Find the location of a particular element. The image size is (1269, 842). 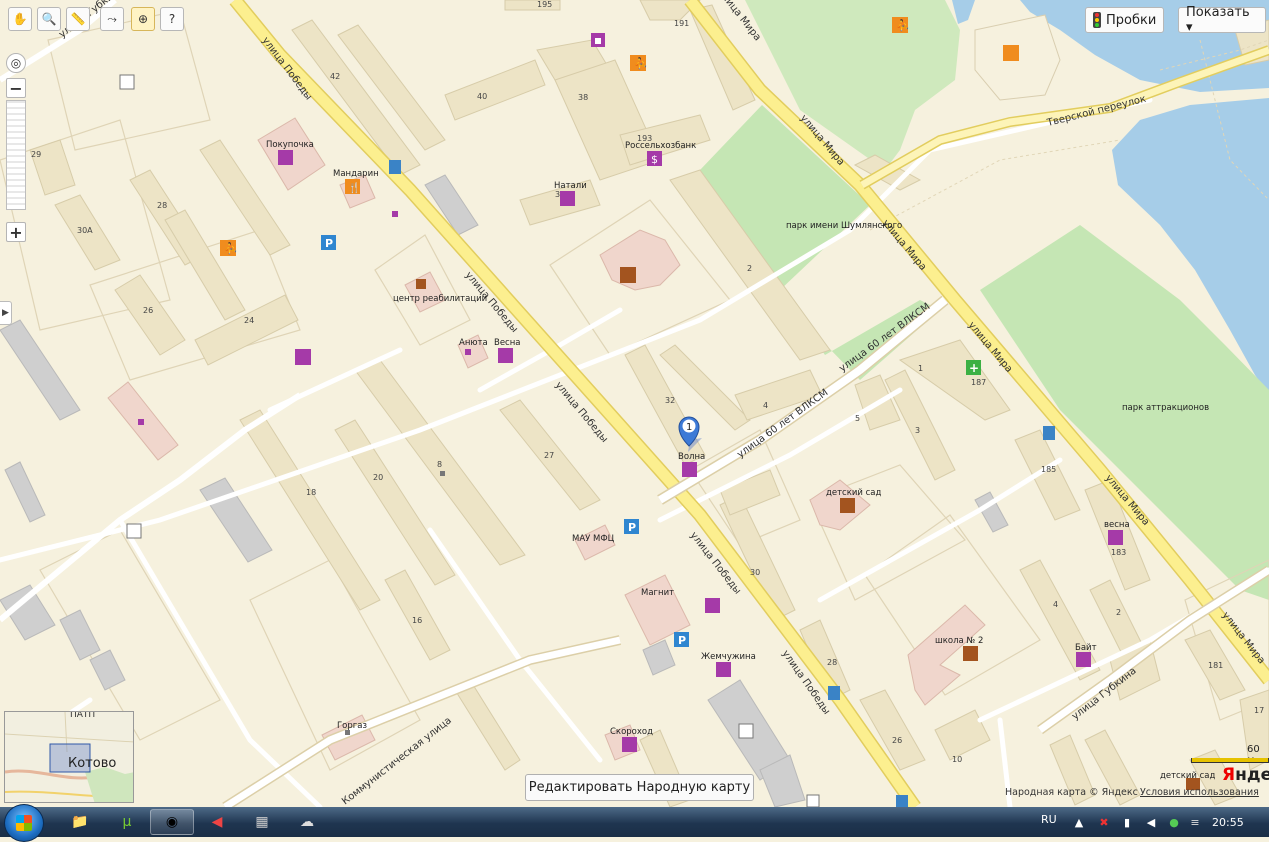

poi-label: Волна is located at coordinates (691, 457).